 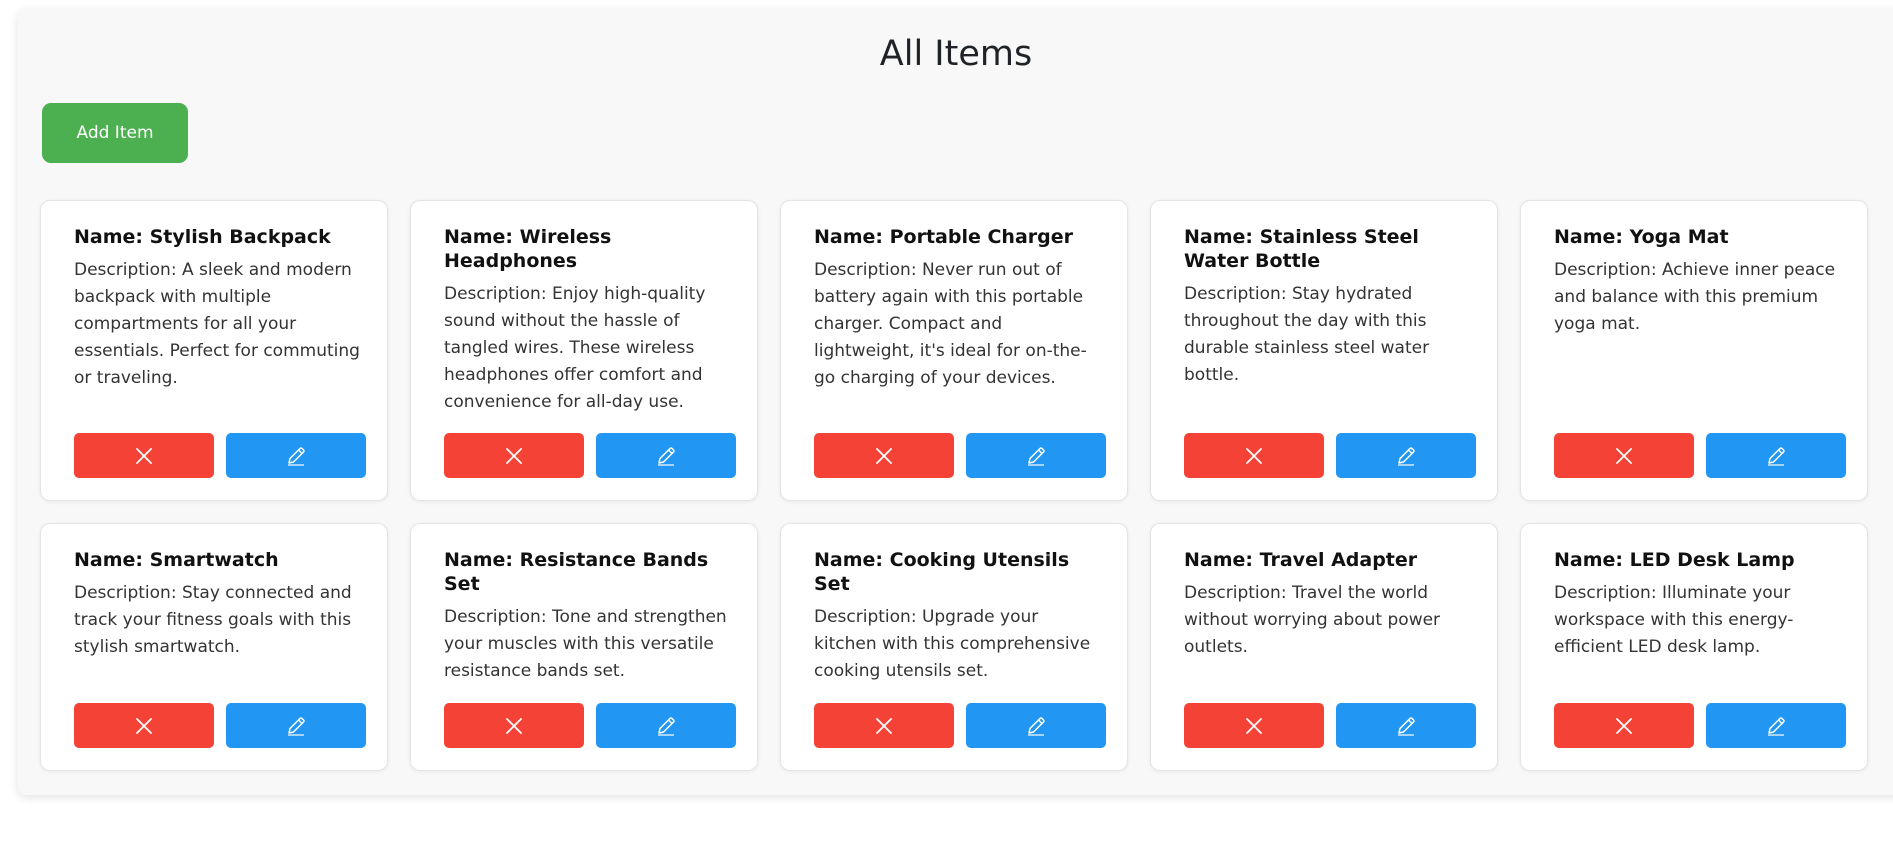 What do you see at coordinates (176, 560) in the screenshot?
I see `item-name: Name: Smartwatch` at bounding box center [176, 560].